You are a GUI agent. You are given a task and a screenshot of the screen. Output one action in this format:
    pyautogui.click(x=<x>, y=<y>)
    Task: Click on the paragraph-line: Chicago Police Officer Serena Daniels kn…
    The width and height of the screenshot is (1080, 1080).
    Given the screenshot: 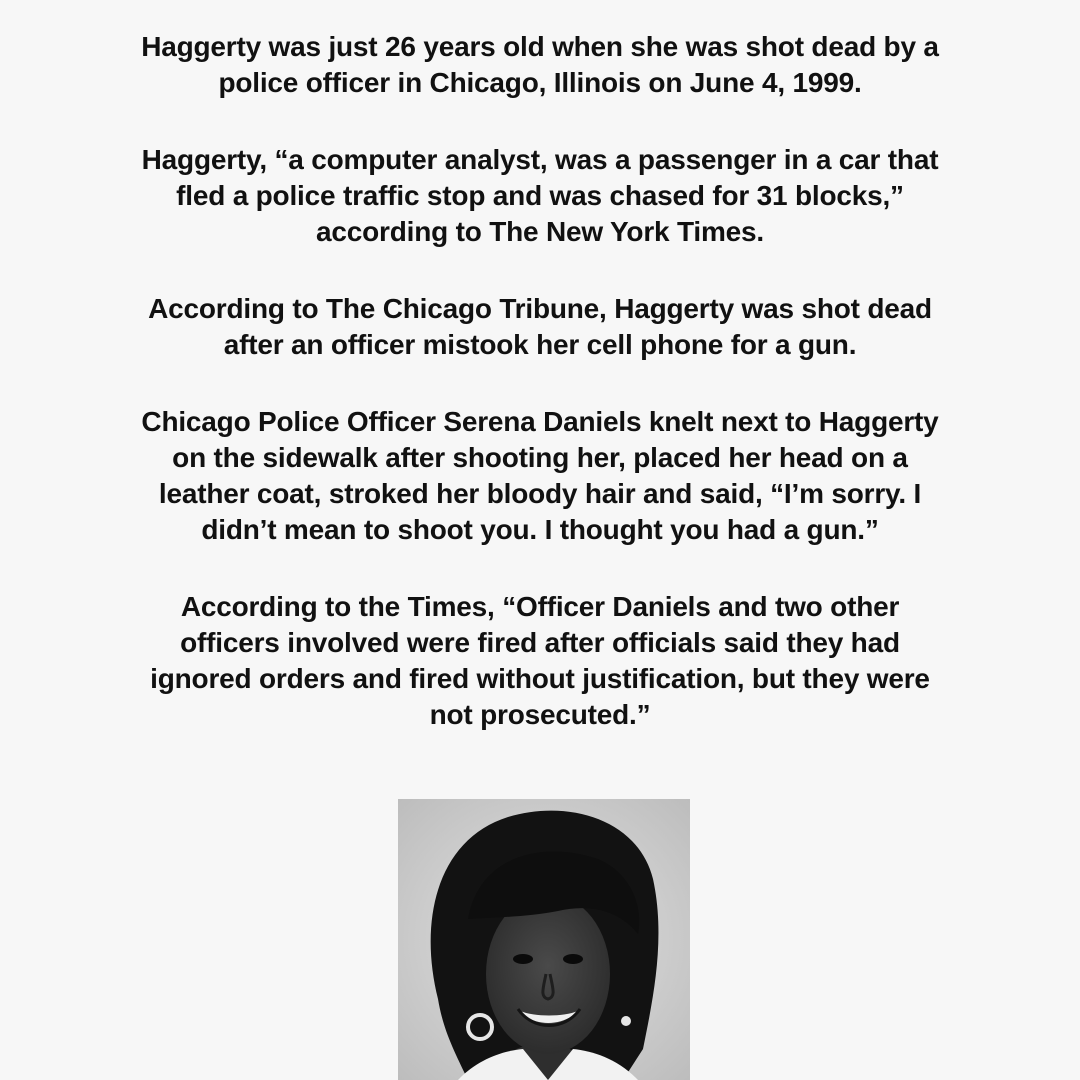 What is the action you would take?
    pyautogui.click(x=540, y=421)
    